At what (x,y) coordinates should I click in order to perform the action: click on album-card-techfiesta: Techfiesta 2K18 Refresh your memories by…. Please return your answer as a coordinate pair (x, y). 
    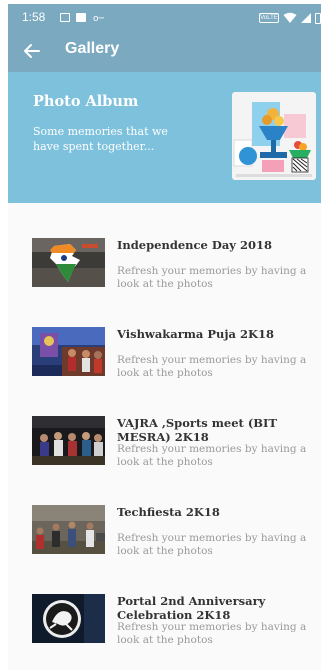
    Looking at the image, I should click on (164, 545).